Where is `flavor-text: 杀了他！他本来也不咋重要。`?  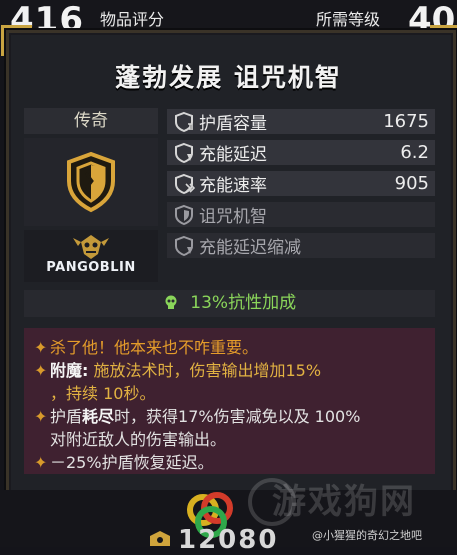
flavor-text: 杀了他！他本来也不咋重要。 is located at coordinates (154, 347).